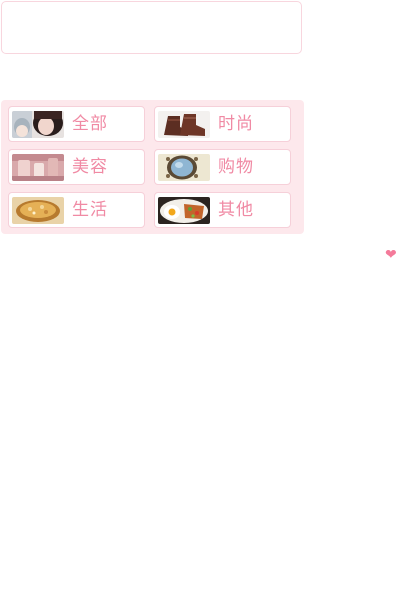 This screenshot has width=400, height=600. I want to click on portrait-photo-thumbnail, so click(38, 124).